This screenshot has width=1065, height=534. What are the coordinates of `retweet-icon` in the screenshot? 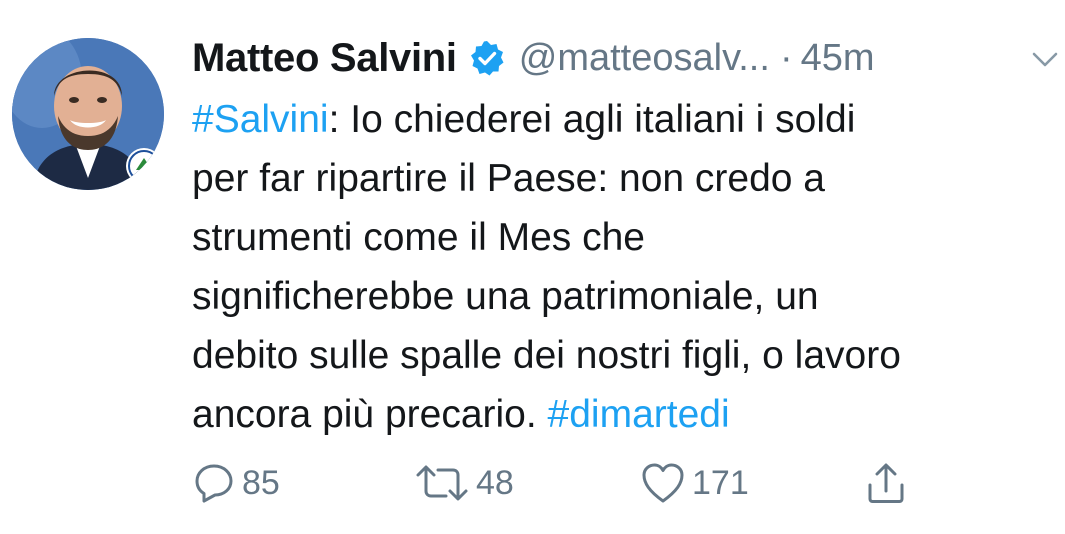 It's located at (442, 483).